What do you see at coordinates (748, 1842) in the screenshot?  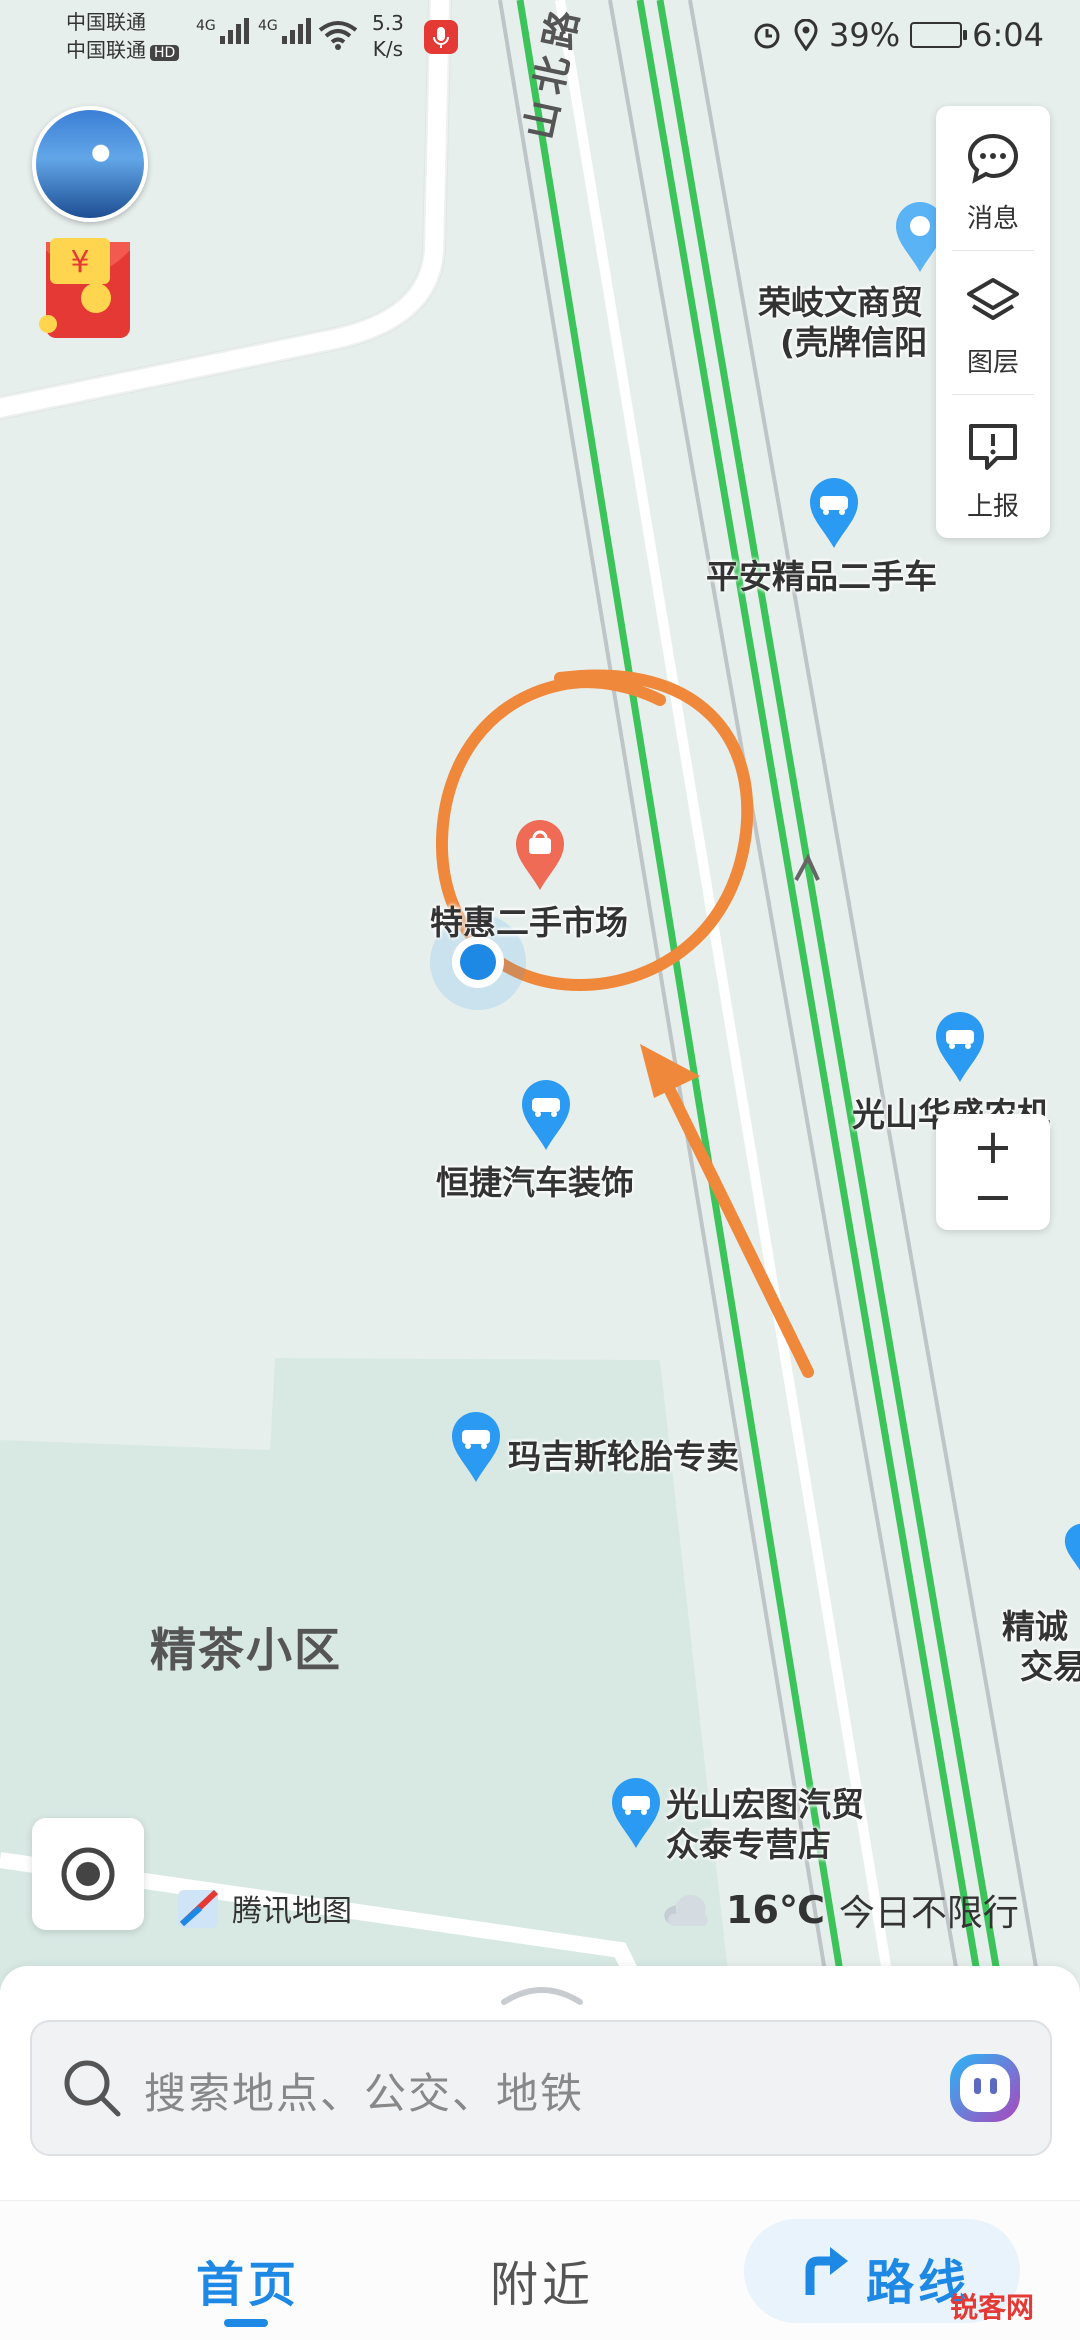 I see `poi-label-hongtu-2: 众泰专营店` at bounding box center [748, 1842].